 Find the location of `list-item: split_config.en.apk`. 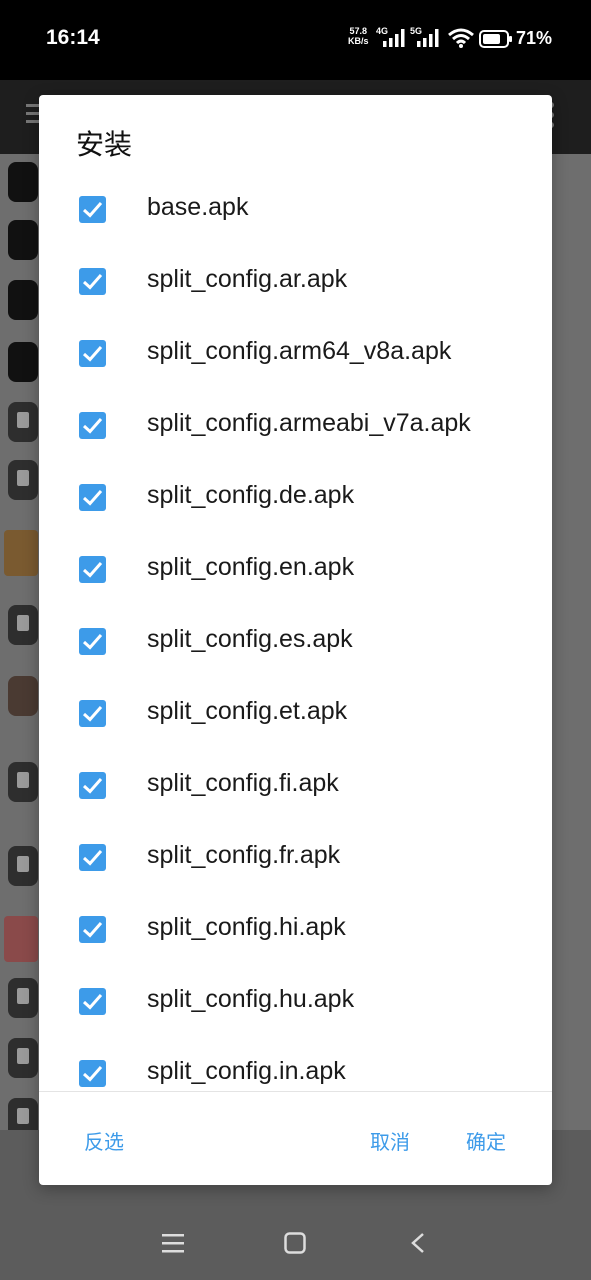

list-item: split_config.en.apk is located at coordinates (295, 570).